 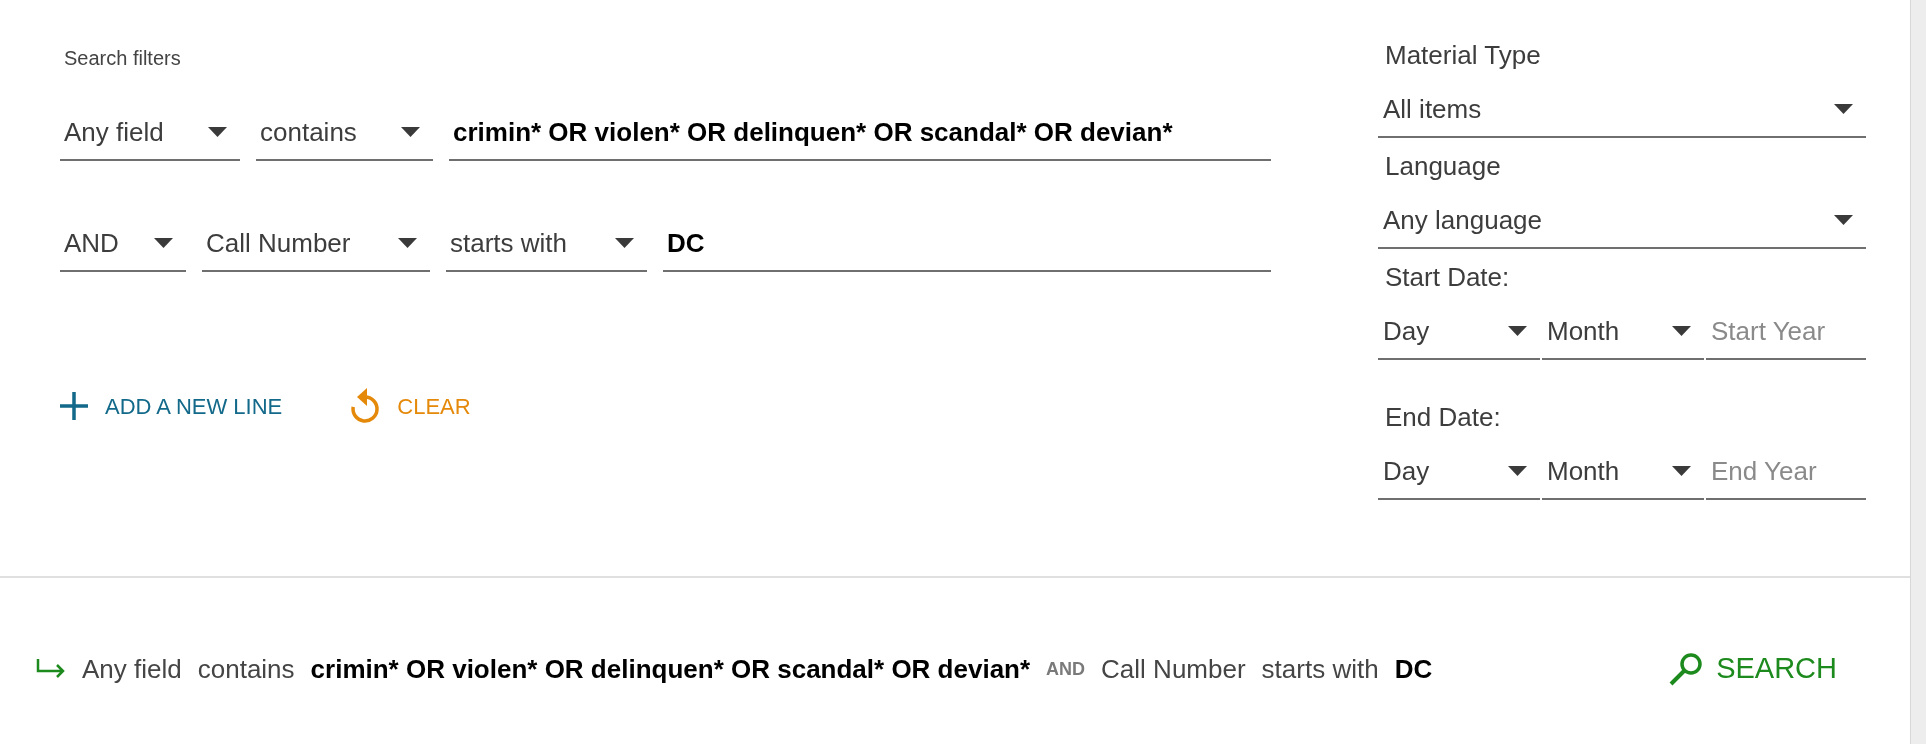 I want to click on facet-label: Start Date:, so click(x=1447, y=277).